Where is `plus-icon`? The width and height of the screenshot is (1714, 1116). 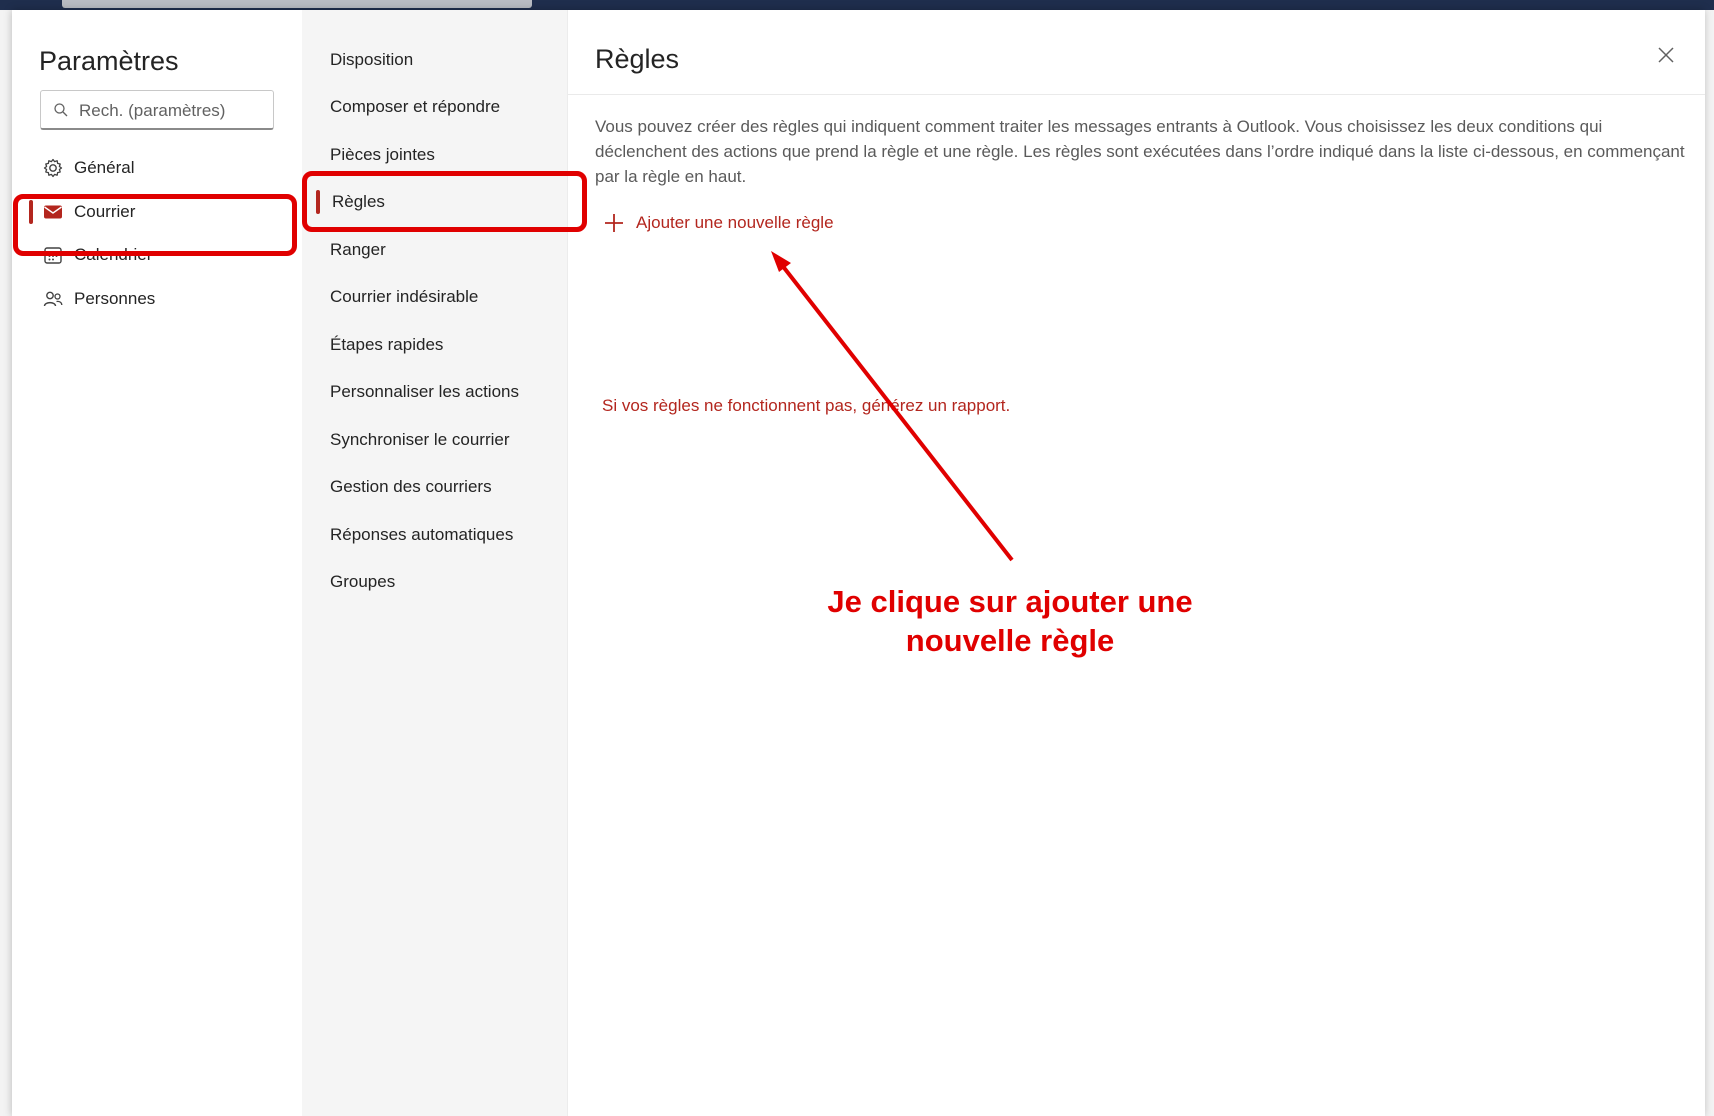
plus-icon is located at coordinates (614, 223).